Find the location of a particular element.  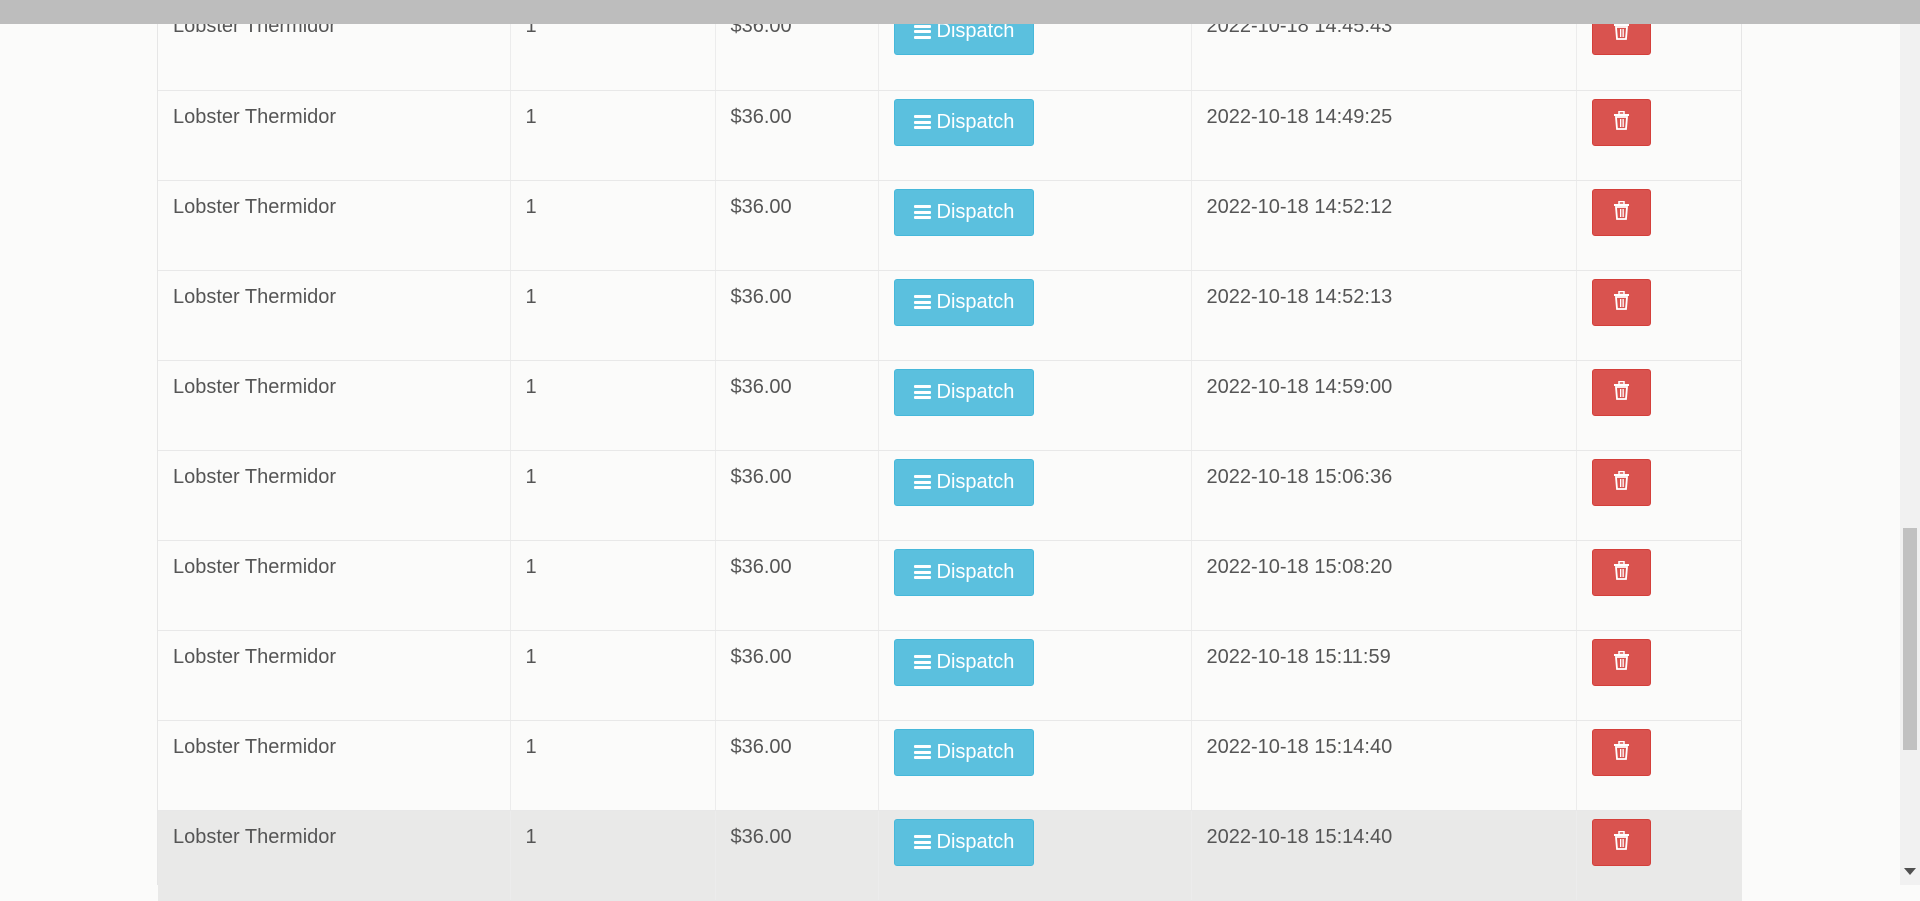

scrollbar-thumb is located at coordinates (1910, 639).